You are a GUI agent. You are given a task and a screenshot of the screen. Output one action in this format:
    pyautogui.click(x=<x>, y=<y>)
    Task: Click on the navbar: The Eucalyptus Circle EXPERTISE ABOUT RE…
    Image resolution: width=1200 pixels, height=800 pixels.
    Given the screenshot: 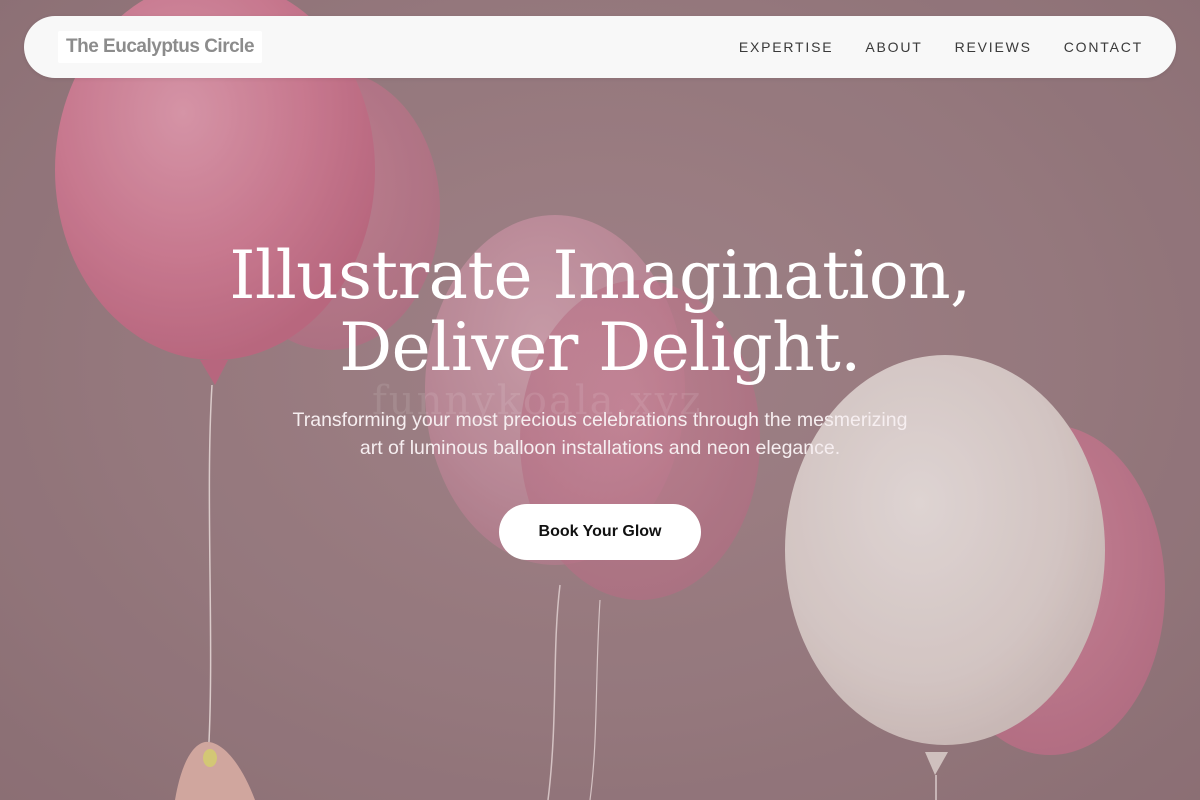 What is the action you would take?
    pyautogui.click(x=600, y=47)
    